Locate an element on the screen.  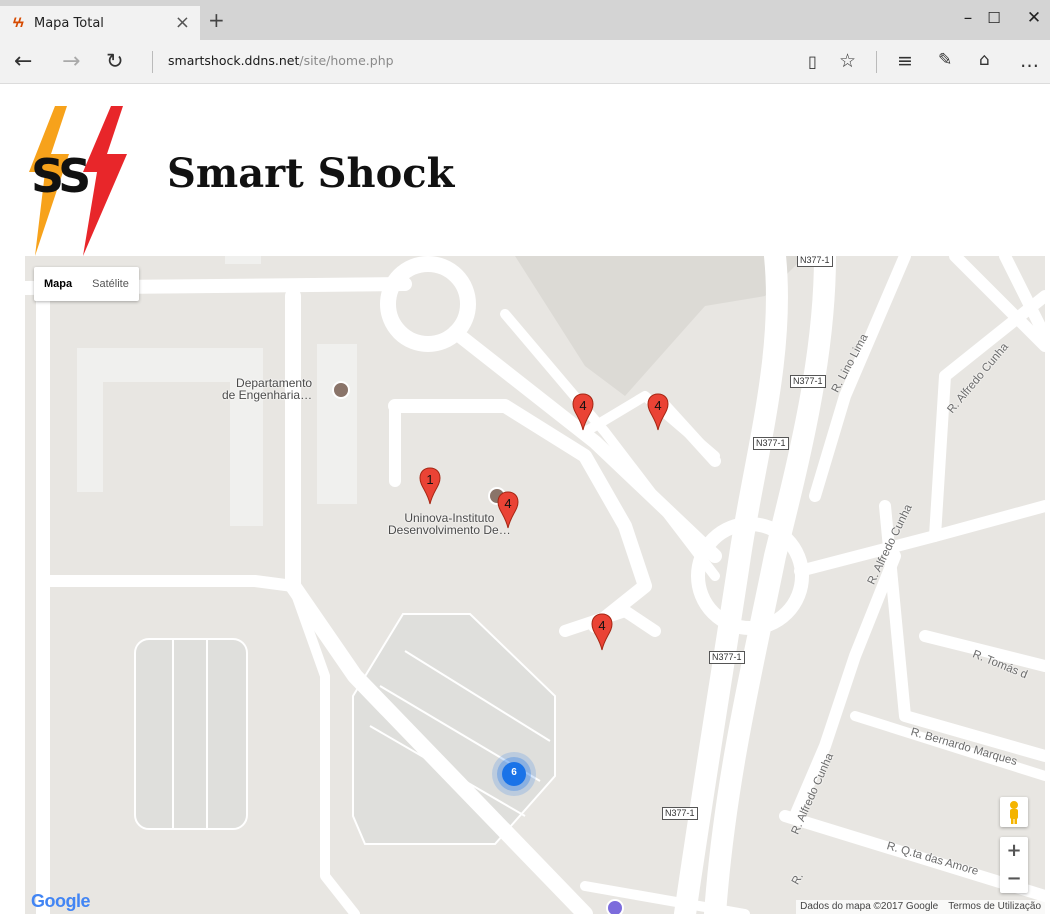
map-marker: 1 is located at coordinates (430, 486).